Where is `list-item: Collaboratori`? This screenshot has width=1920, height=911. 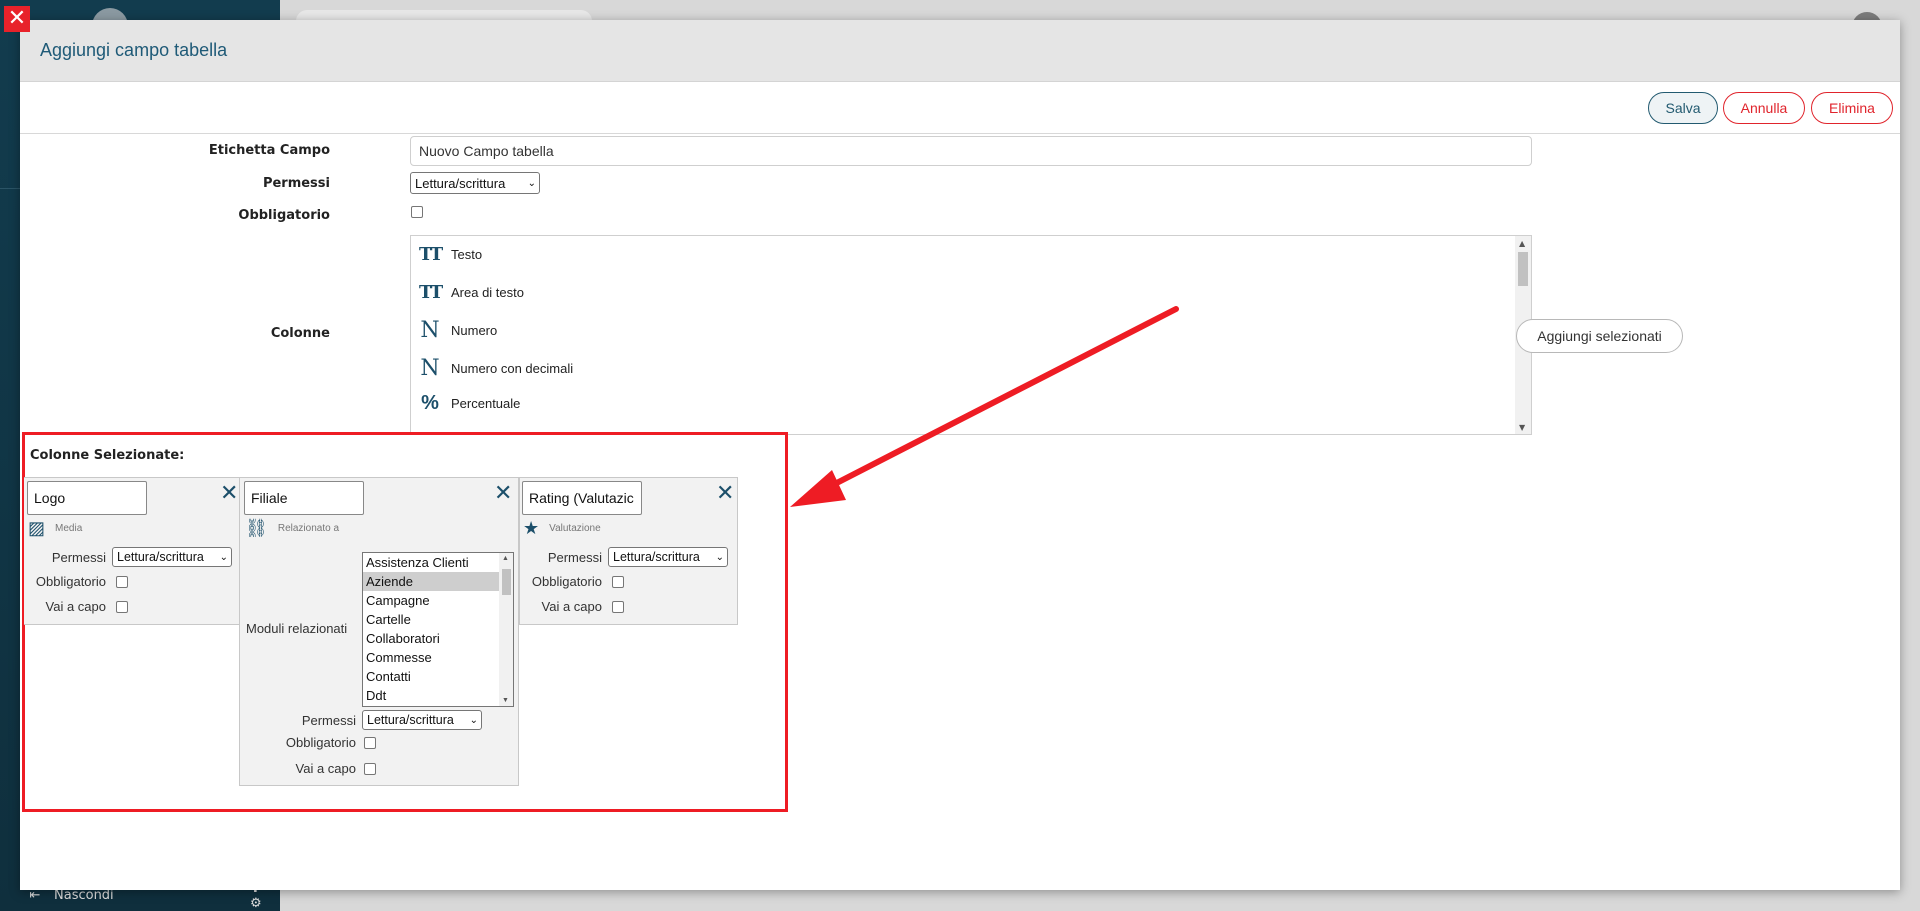 list-item: Collaboratori is located at coordinates (438, 638).